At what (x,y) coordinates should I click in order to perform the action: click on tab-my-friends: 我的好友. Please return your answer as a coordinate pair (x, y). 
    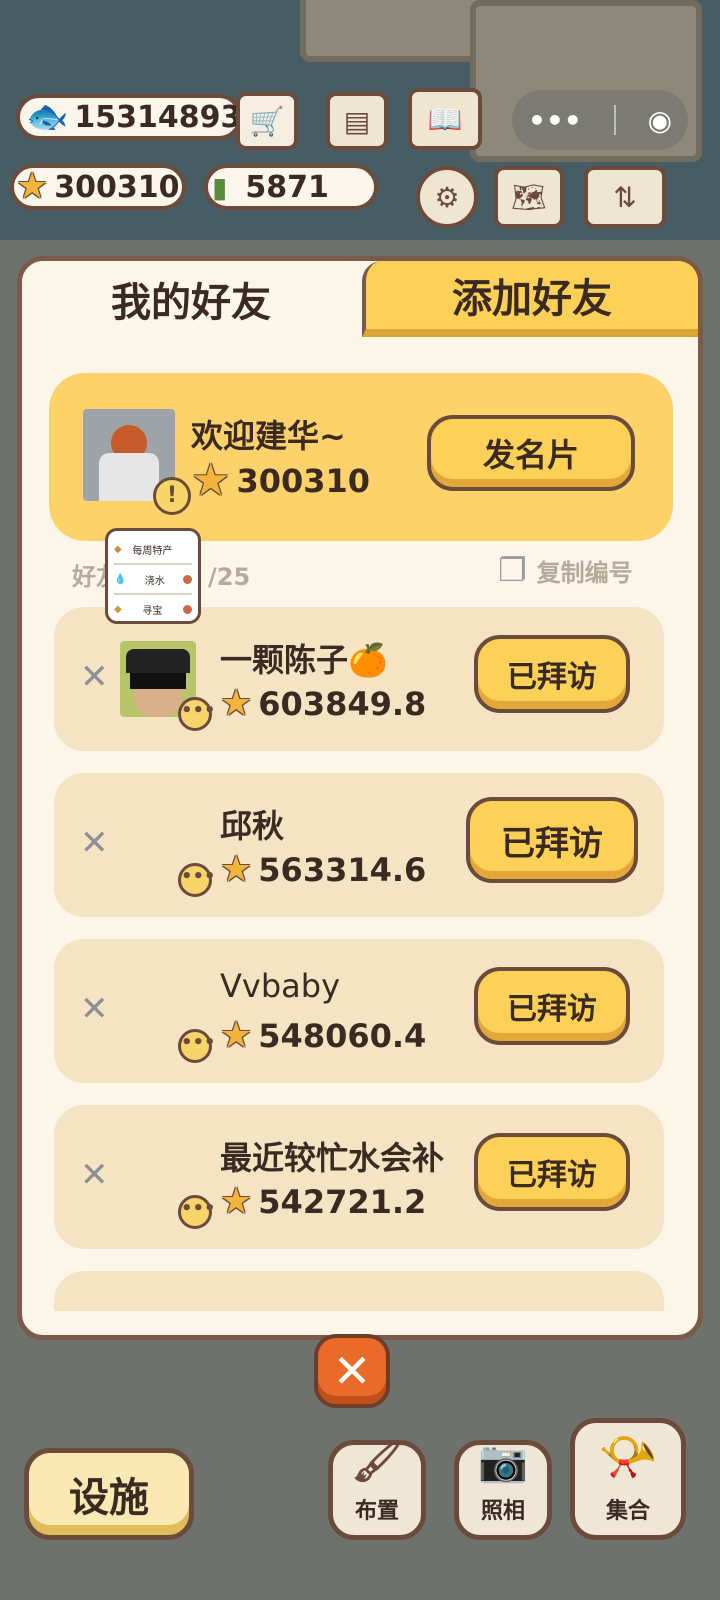
    Looking at the image, I should click on (191, 299).